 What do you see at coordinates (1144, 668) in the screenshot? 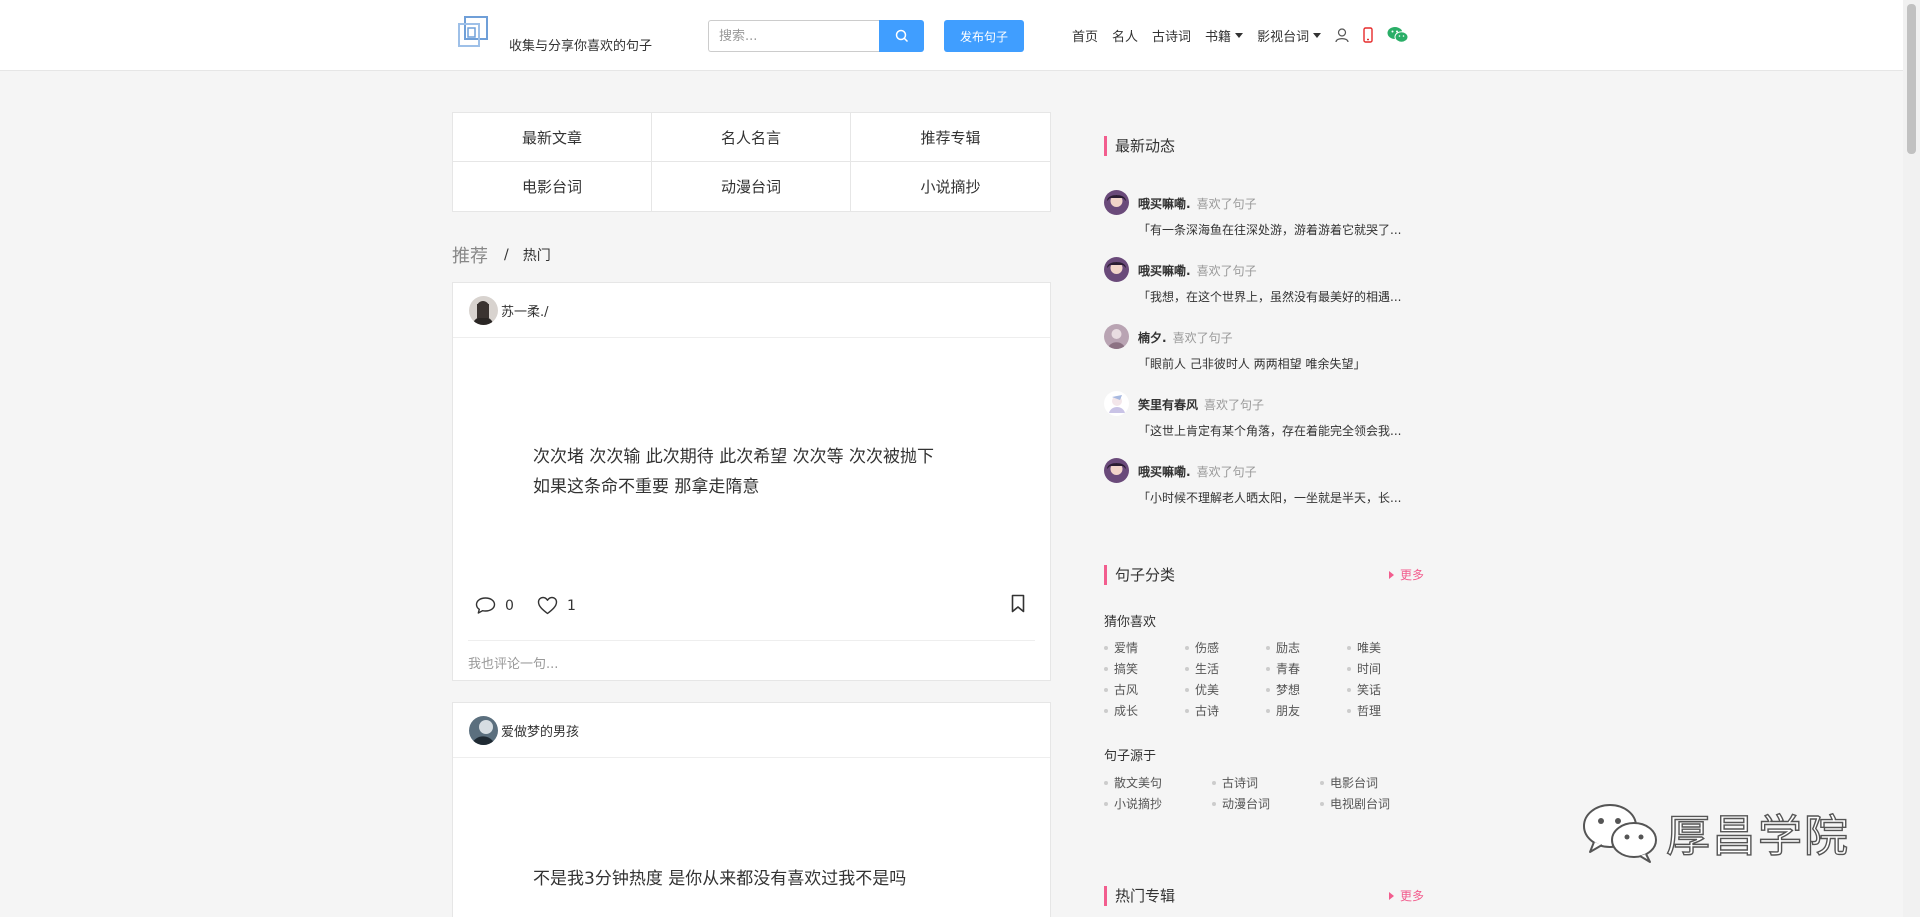
I see `tag-item: 搞笑` at bounding box center [1144, 668].